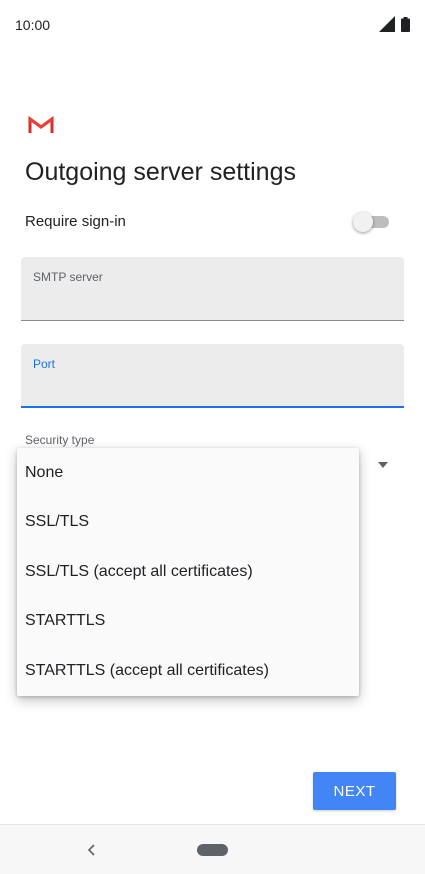 Image resolution: width=425 pixels, height=874 pixels. I want to click on page-title: Outgoing server settings, so click(160, 172).